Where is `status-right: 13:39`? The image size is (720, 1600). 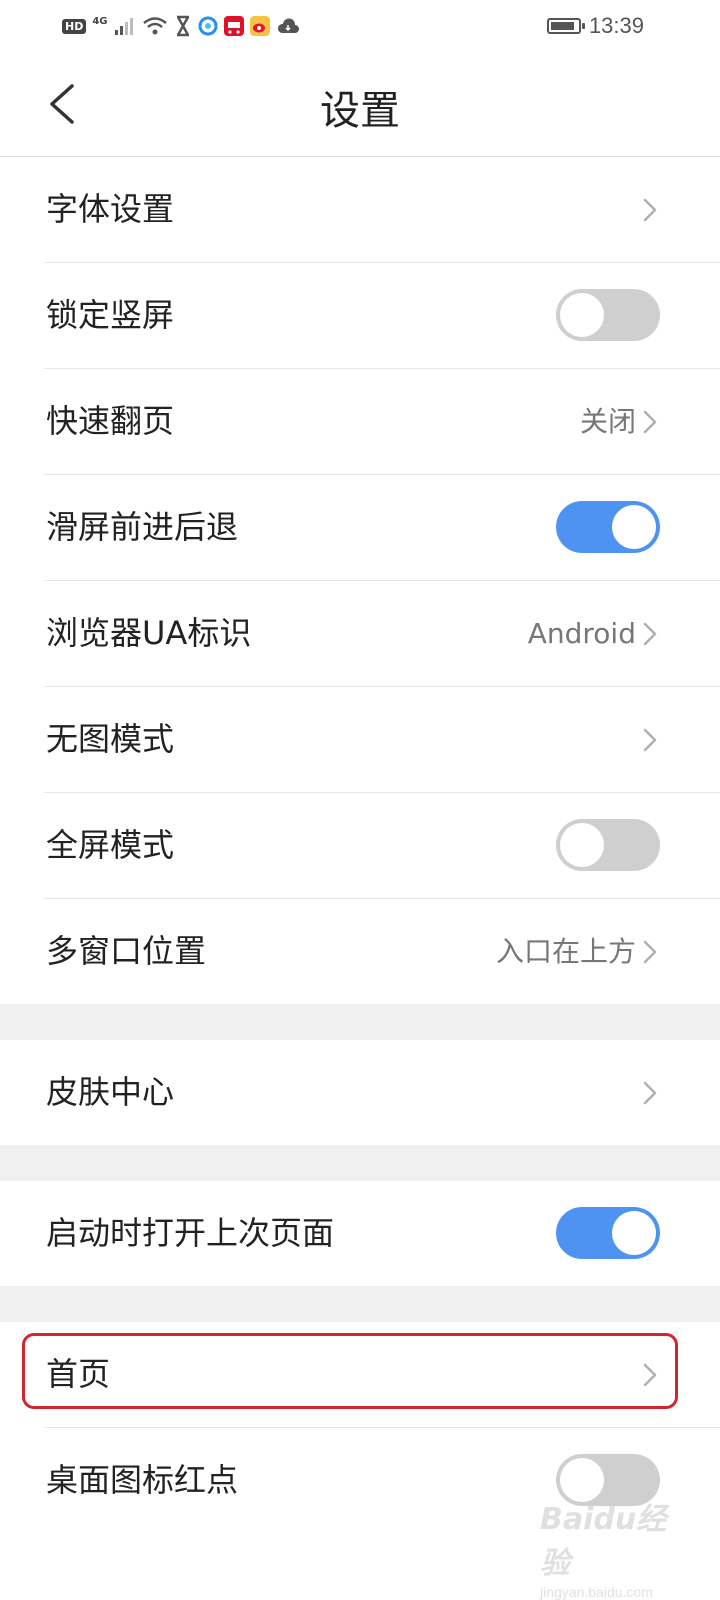 status-right: 13:39 is located at coordinates (595, 26).